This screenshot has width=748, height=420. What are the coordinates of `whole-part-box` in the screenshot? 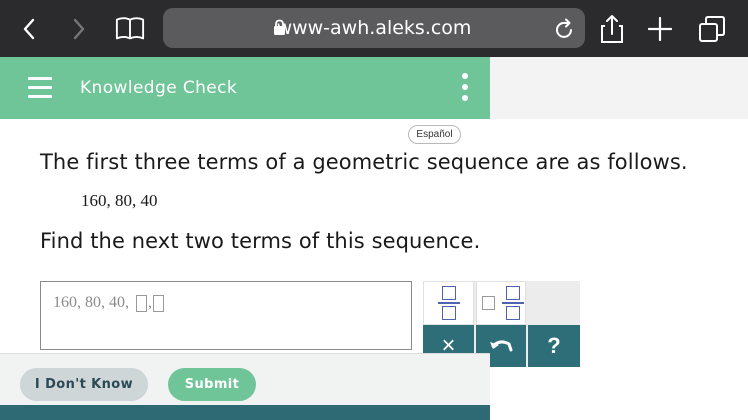 It's located at (488, 303).